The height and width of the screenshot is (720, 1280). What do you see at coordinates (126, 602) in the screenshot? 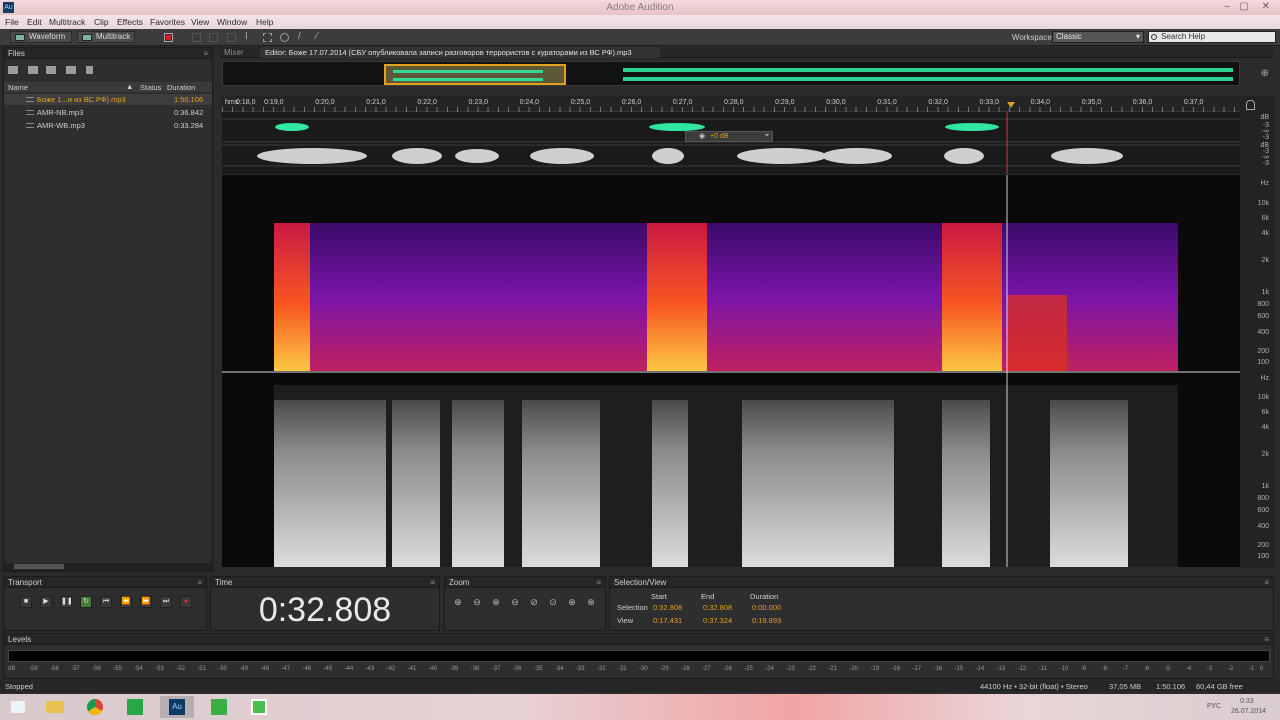
I see `rewind-button: ⏪` at bounding box center [126, 602].